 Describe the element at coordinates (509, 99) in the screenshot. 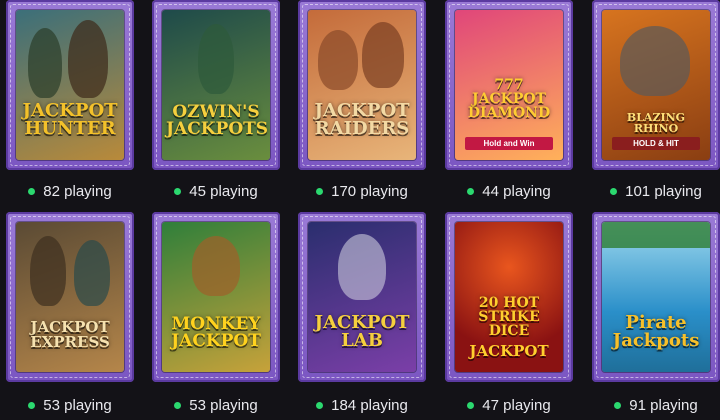

I see `game-title: 777 JACKPOT DIAMOND` at that location.